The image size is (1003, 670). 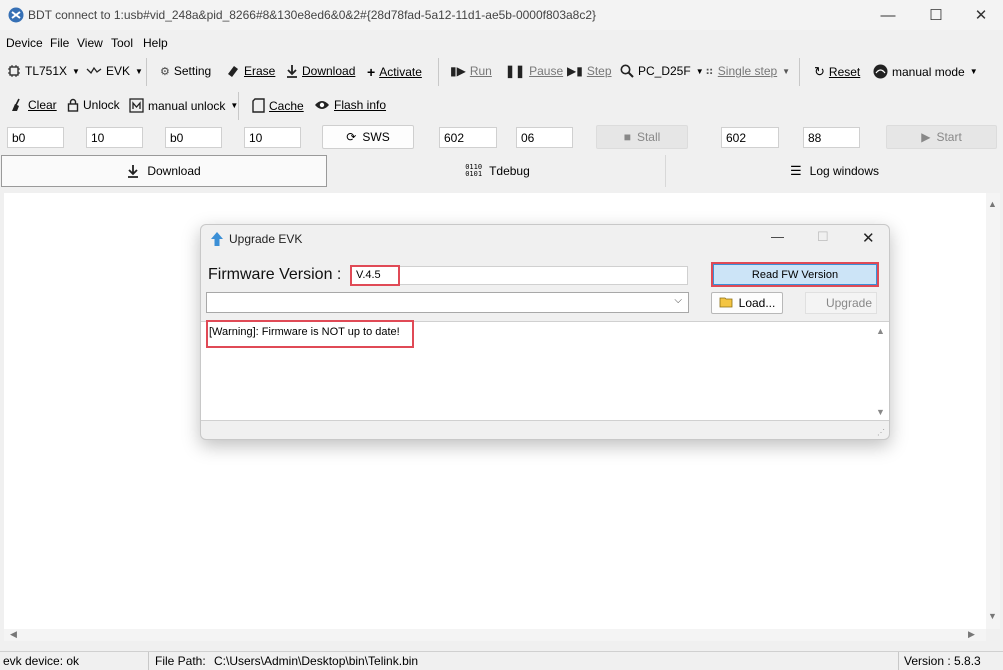 I want to click on device-status: evk device: ok, so click(x=41, y=661).